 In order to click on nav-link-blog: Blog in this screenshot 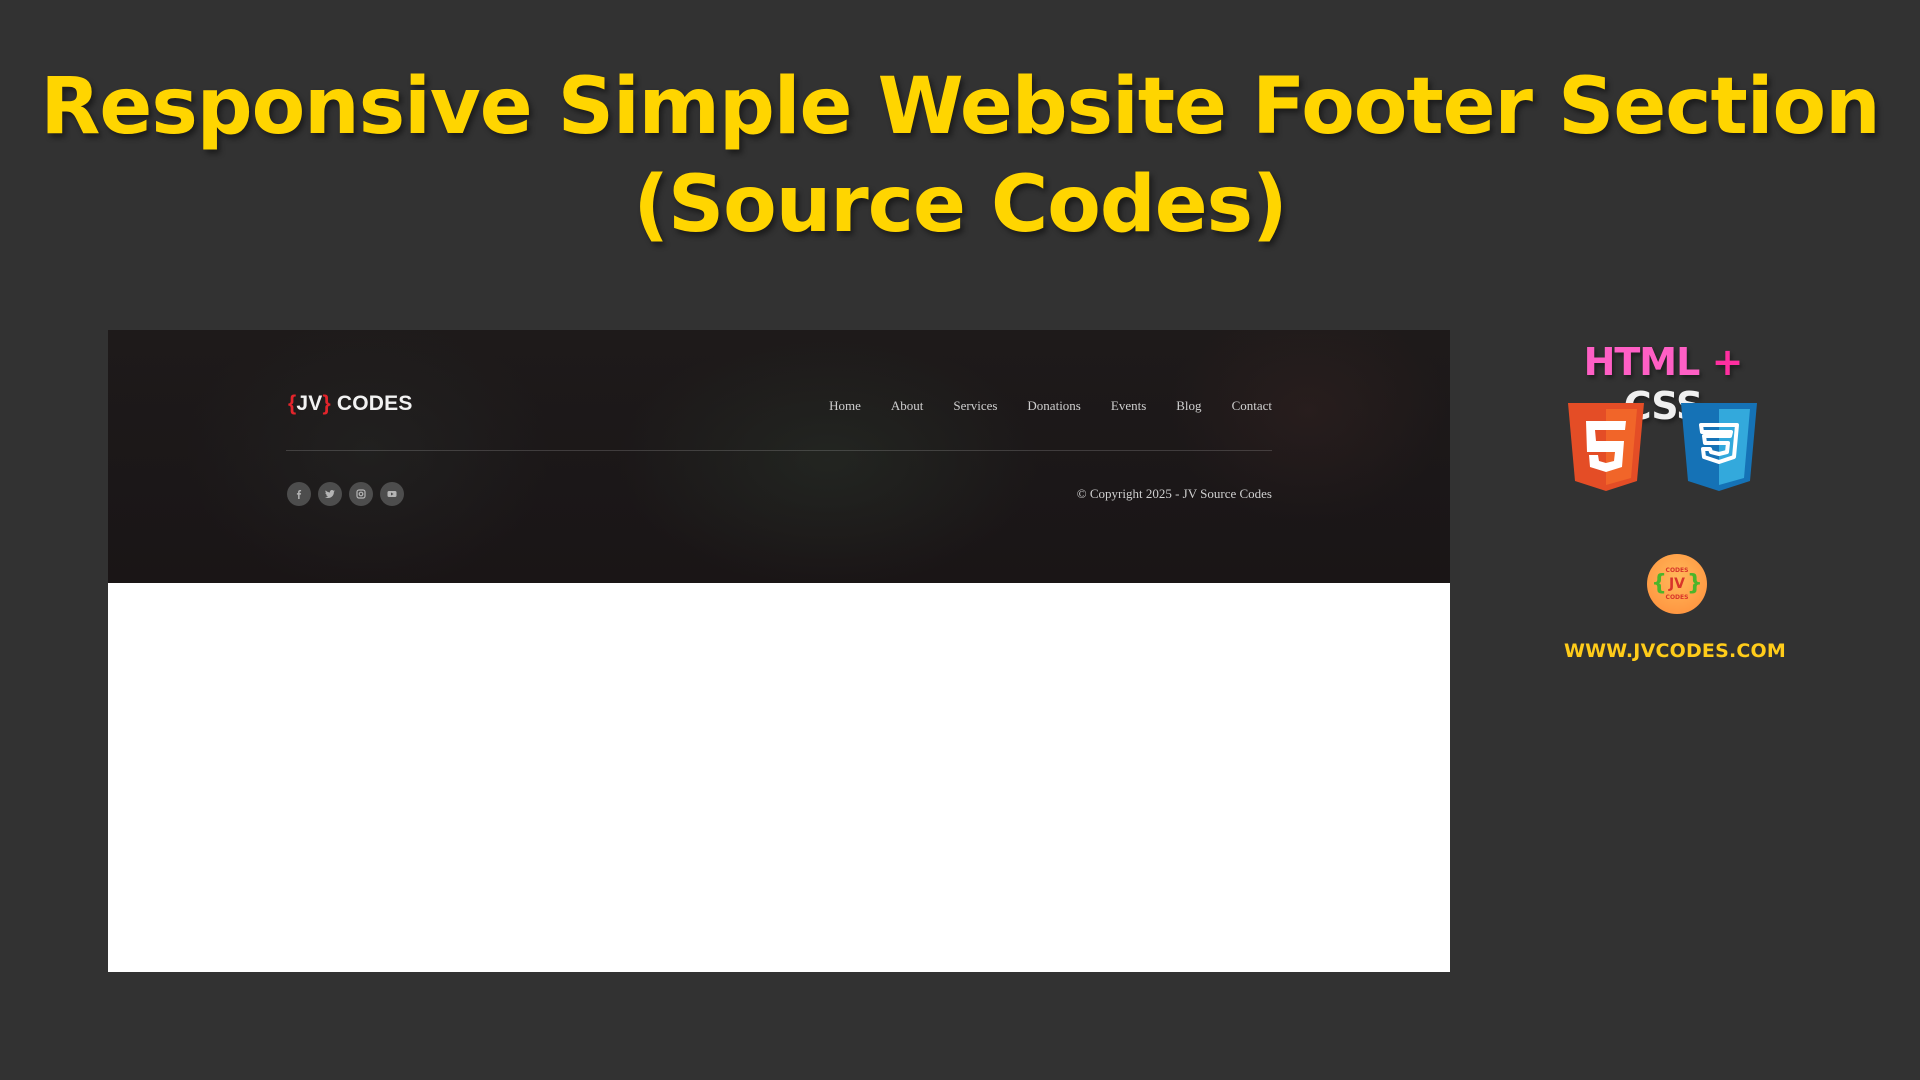, I will do `click(1188, 406)`.